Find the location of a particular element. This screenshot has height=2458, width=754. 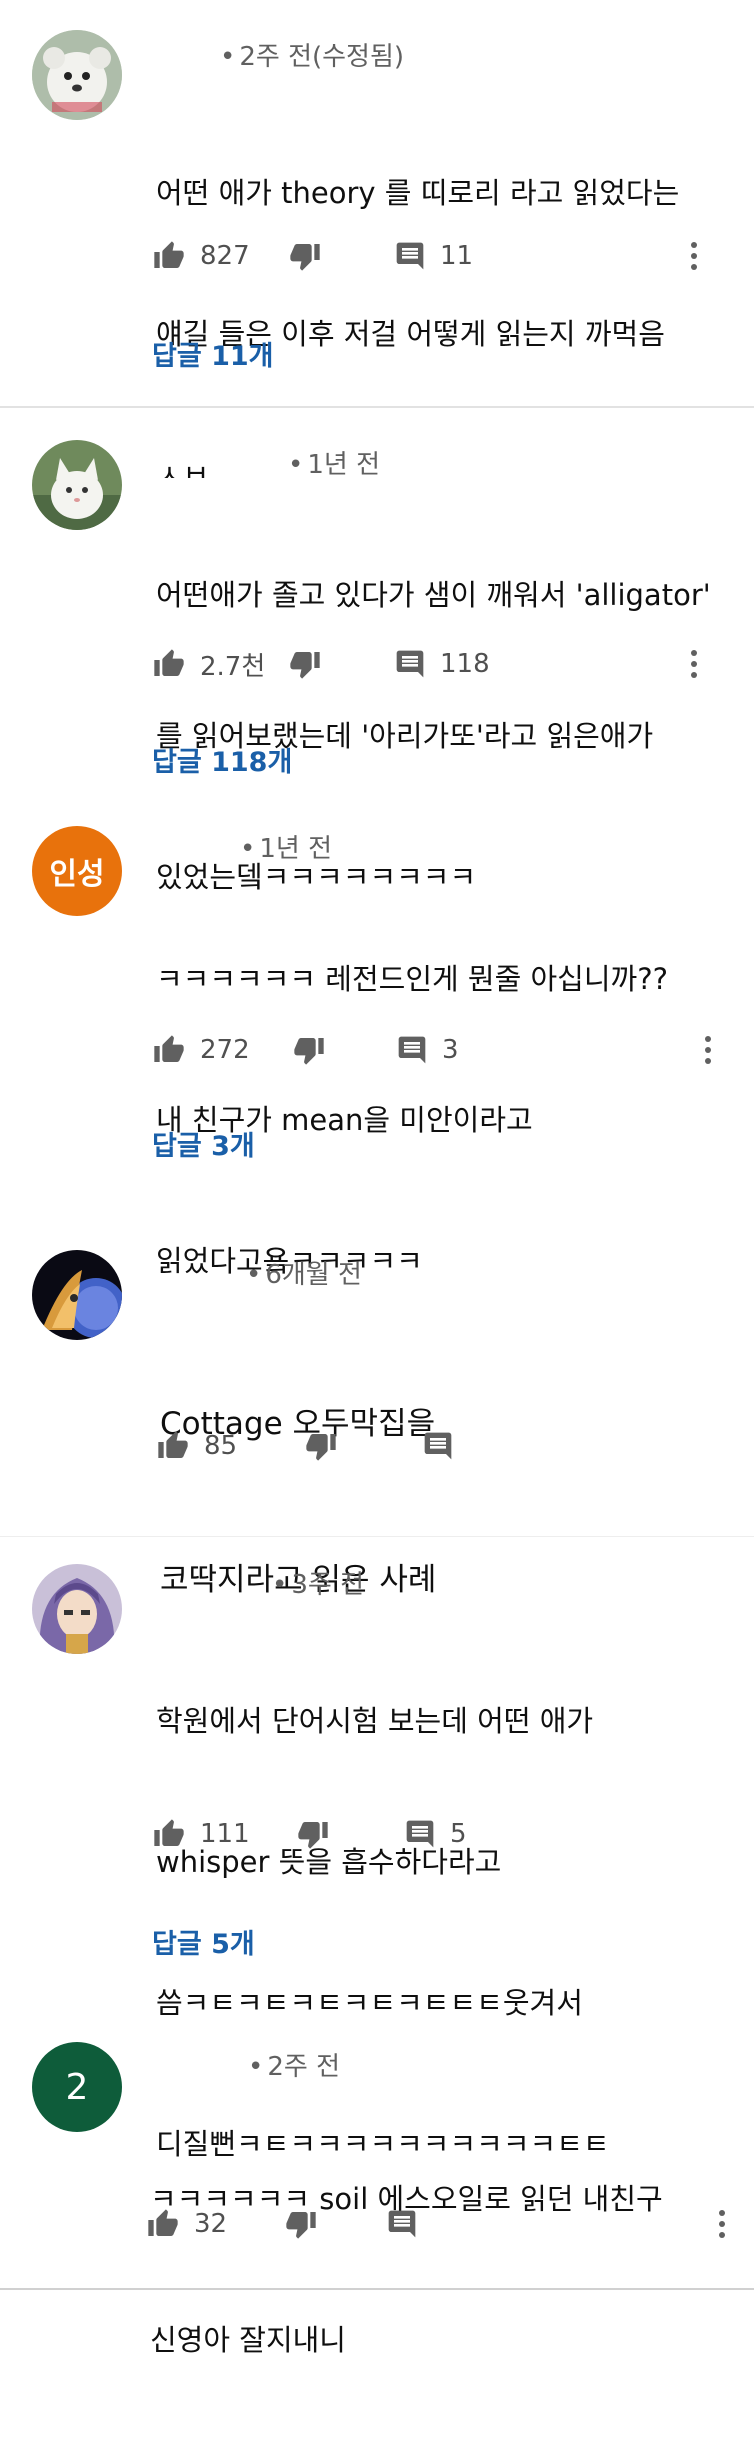

like-button: 111 is located at coordinates (201, 1834).